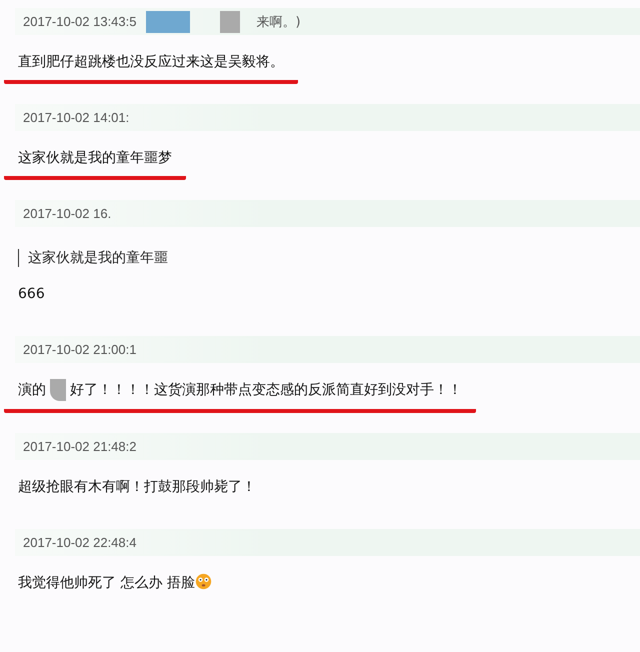 The width and height of the screenshot is (640, 652). What do you see at coordinates (79, 446) in the screenshot?
I see `comment-time: 2017-10-02 21:48:2` at bounding box center [79, 446].